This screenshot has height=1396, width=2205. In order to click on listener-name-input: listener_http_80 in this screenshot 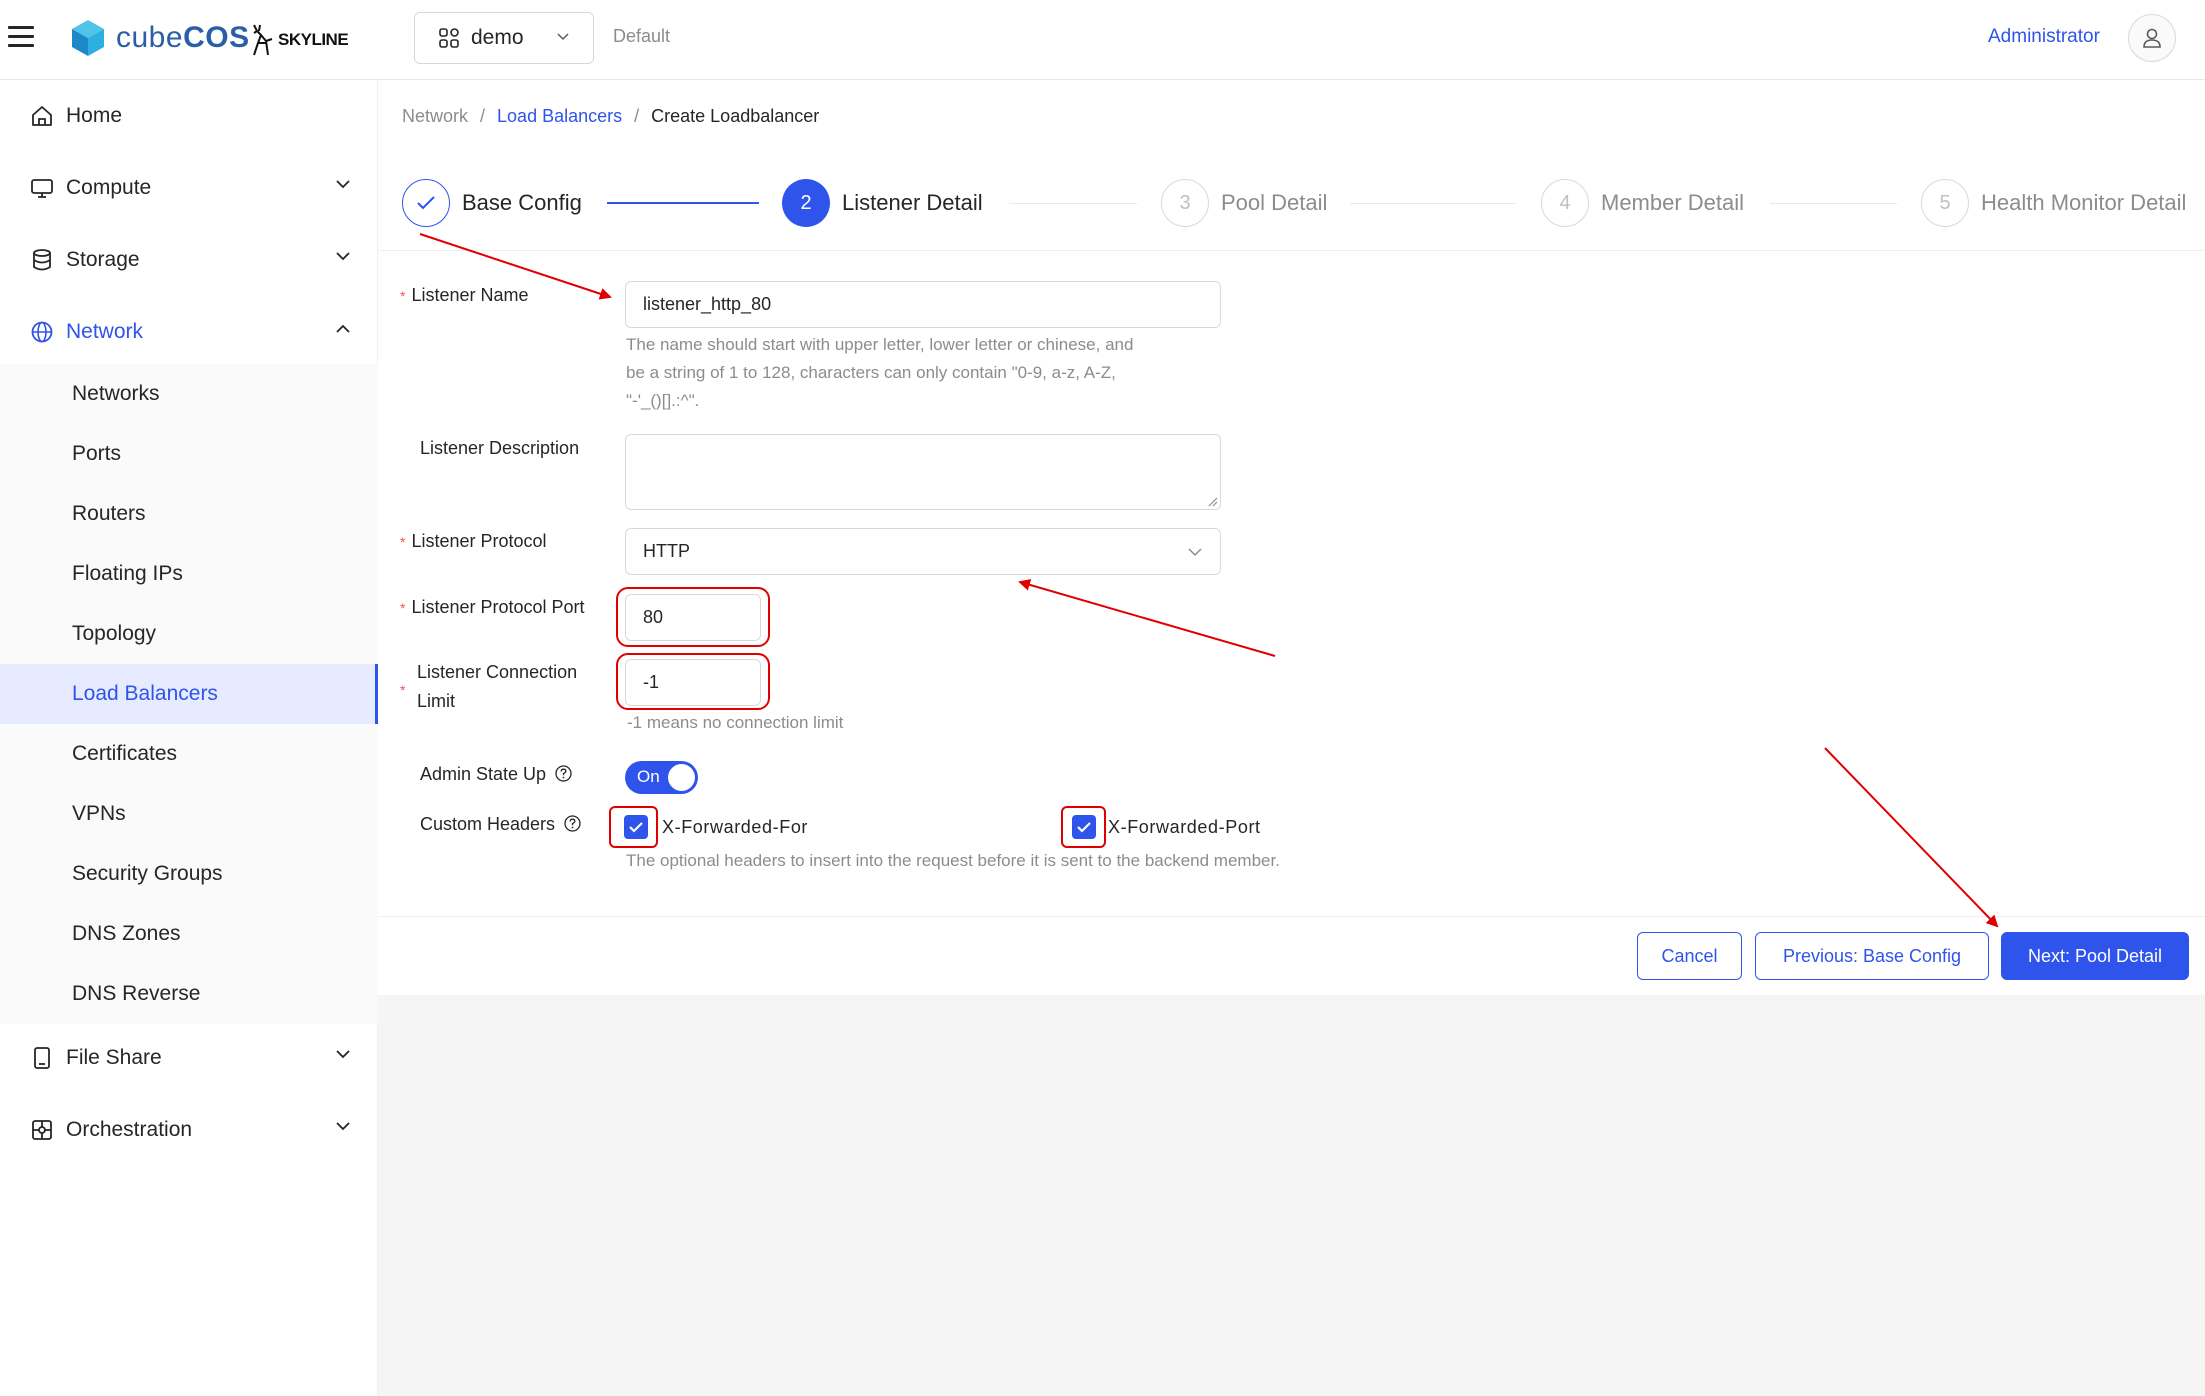, I will do `click(923, 304)`.